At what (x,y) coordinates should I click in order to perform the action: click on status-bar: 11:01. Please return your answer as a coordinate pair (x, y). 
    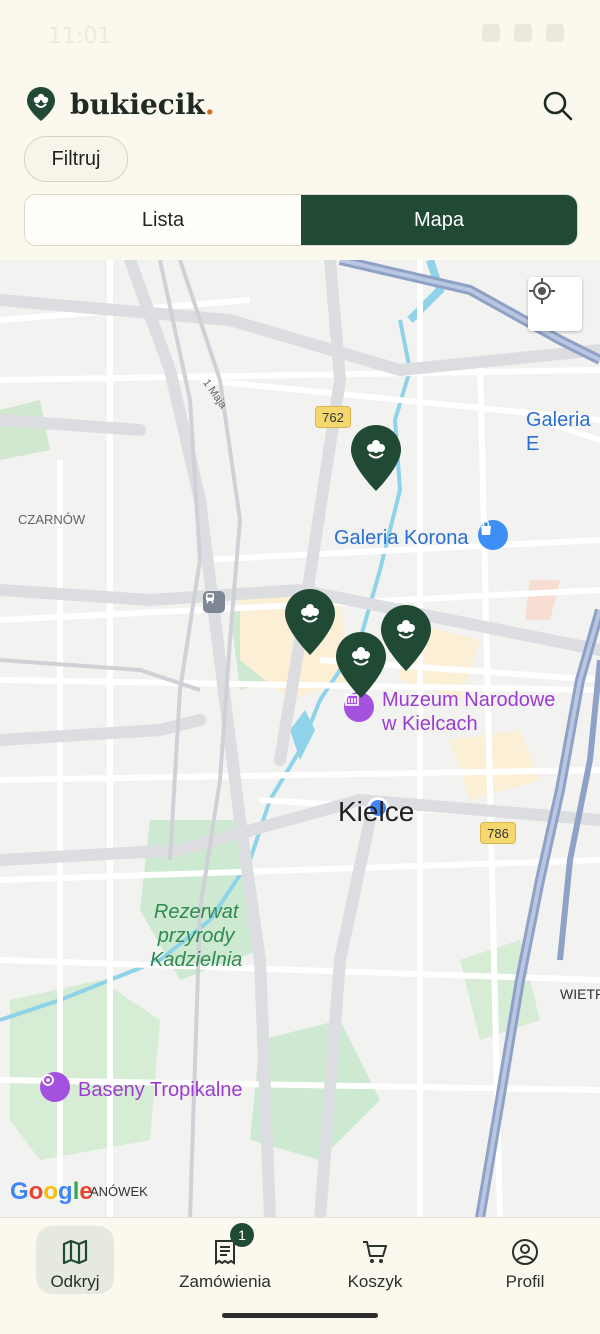
    Looking at the image, I should click on (300, 35).